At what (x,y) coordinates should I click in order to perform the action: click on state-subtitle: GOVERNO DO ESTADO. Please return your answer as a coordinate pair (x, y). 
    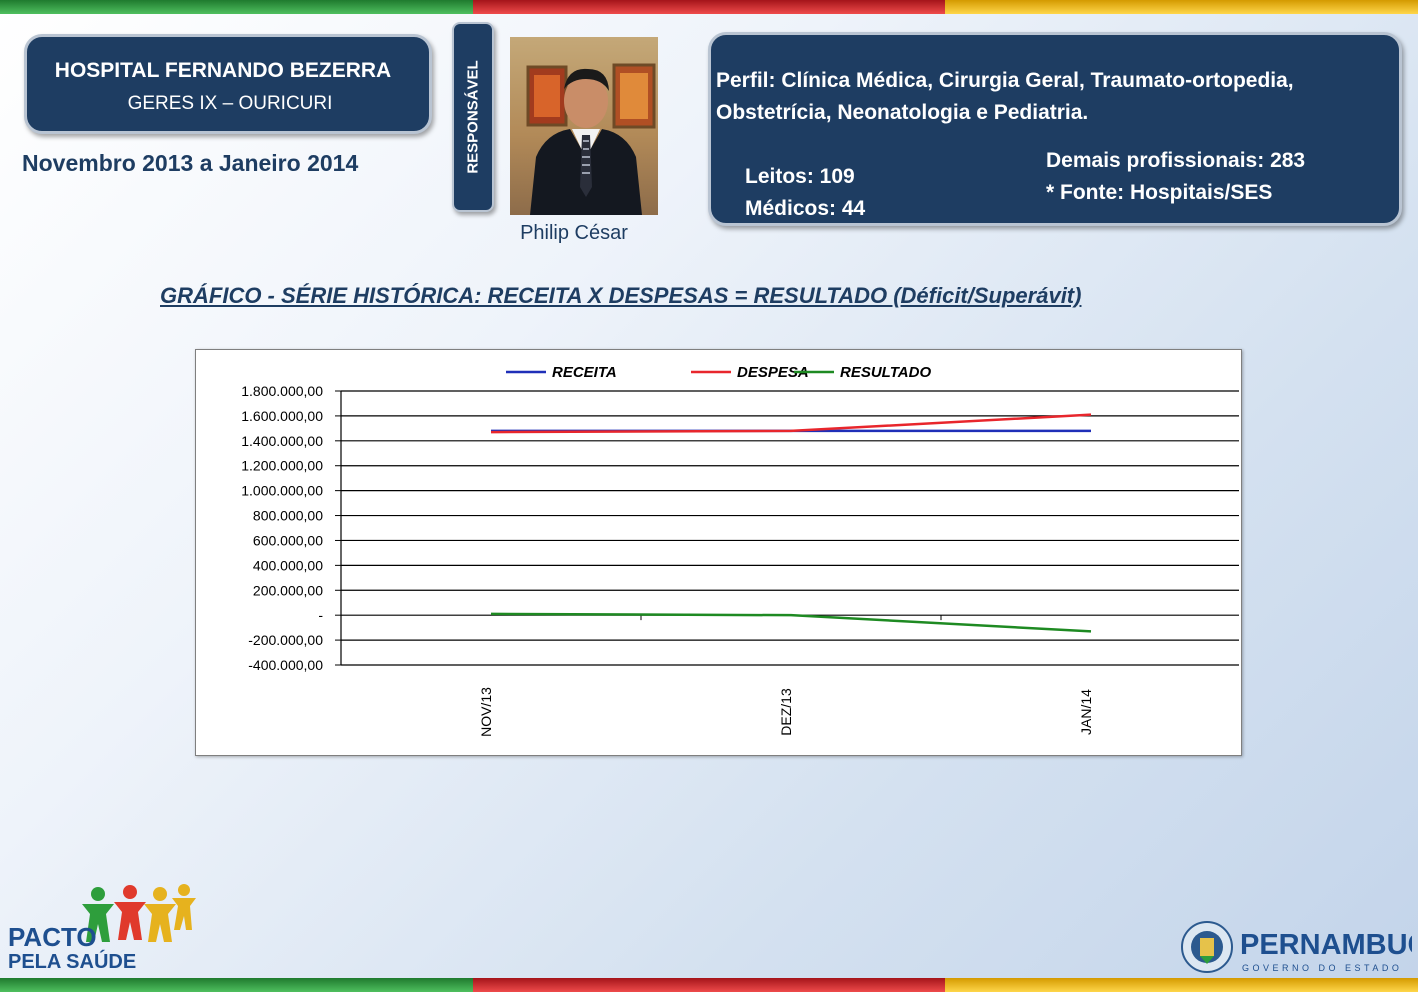
    Looking at the image, I should click on (1322, 968).